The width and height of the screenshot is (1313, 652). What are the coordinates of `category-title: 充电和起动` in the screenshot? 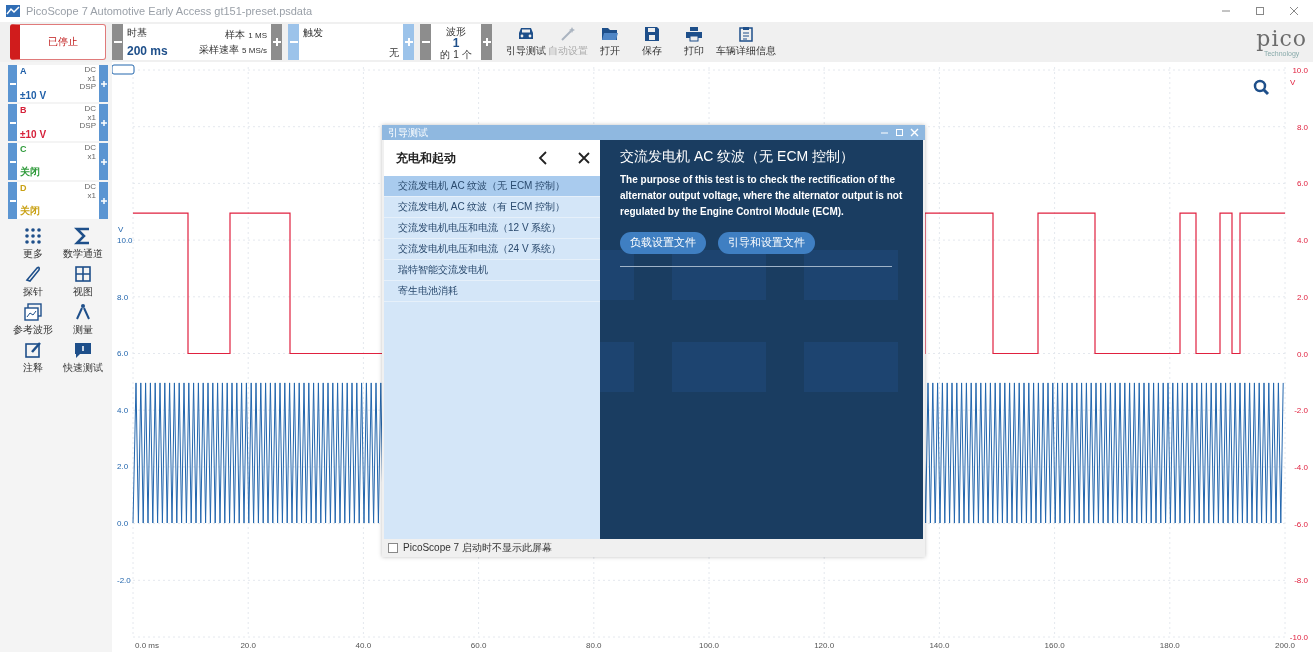 It's located at (426, 158).